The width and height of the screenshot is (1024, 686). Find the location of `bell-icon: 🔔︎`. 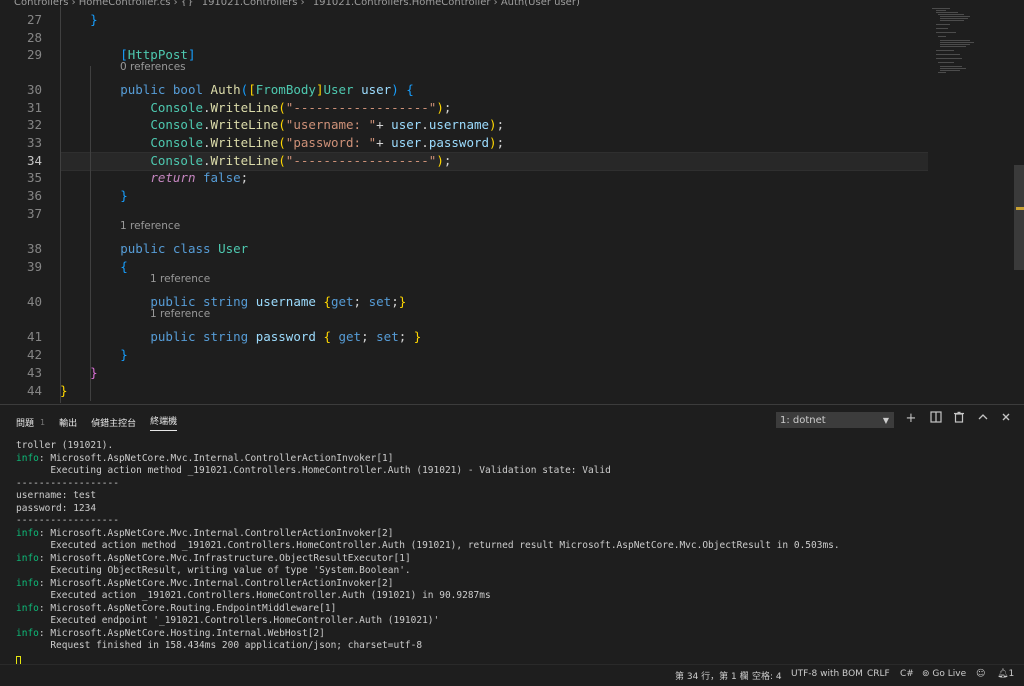

bell-icon: 🔔︎ is located at coordinates (1003, 674).